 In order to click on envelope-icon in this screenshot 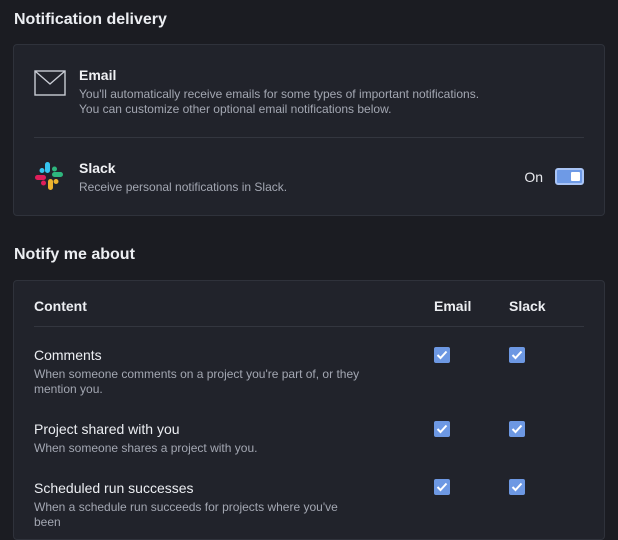, I will do `click(50, 85)`.